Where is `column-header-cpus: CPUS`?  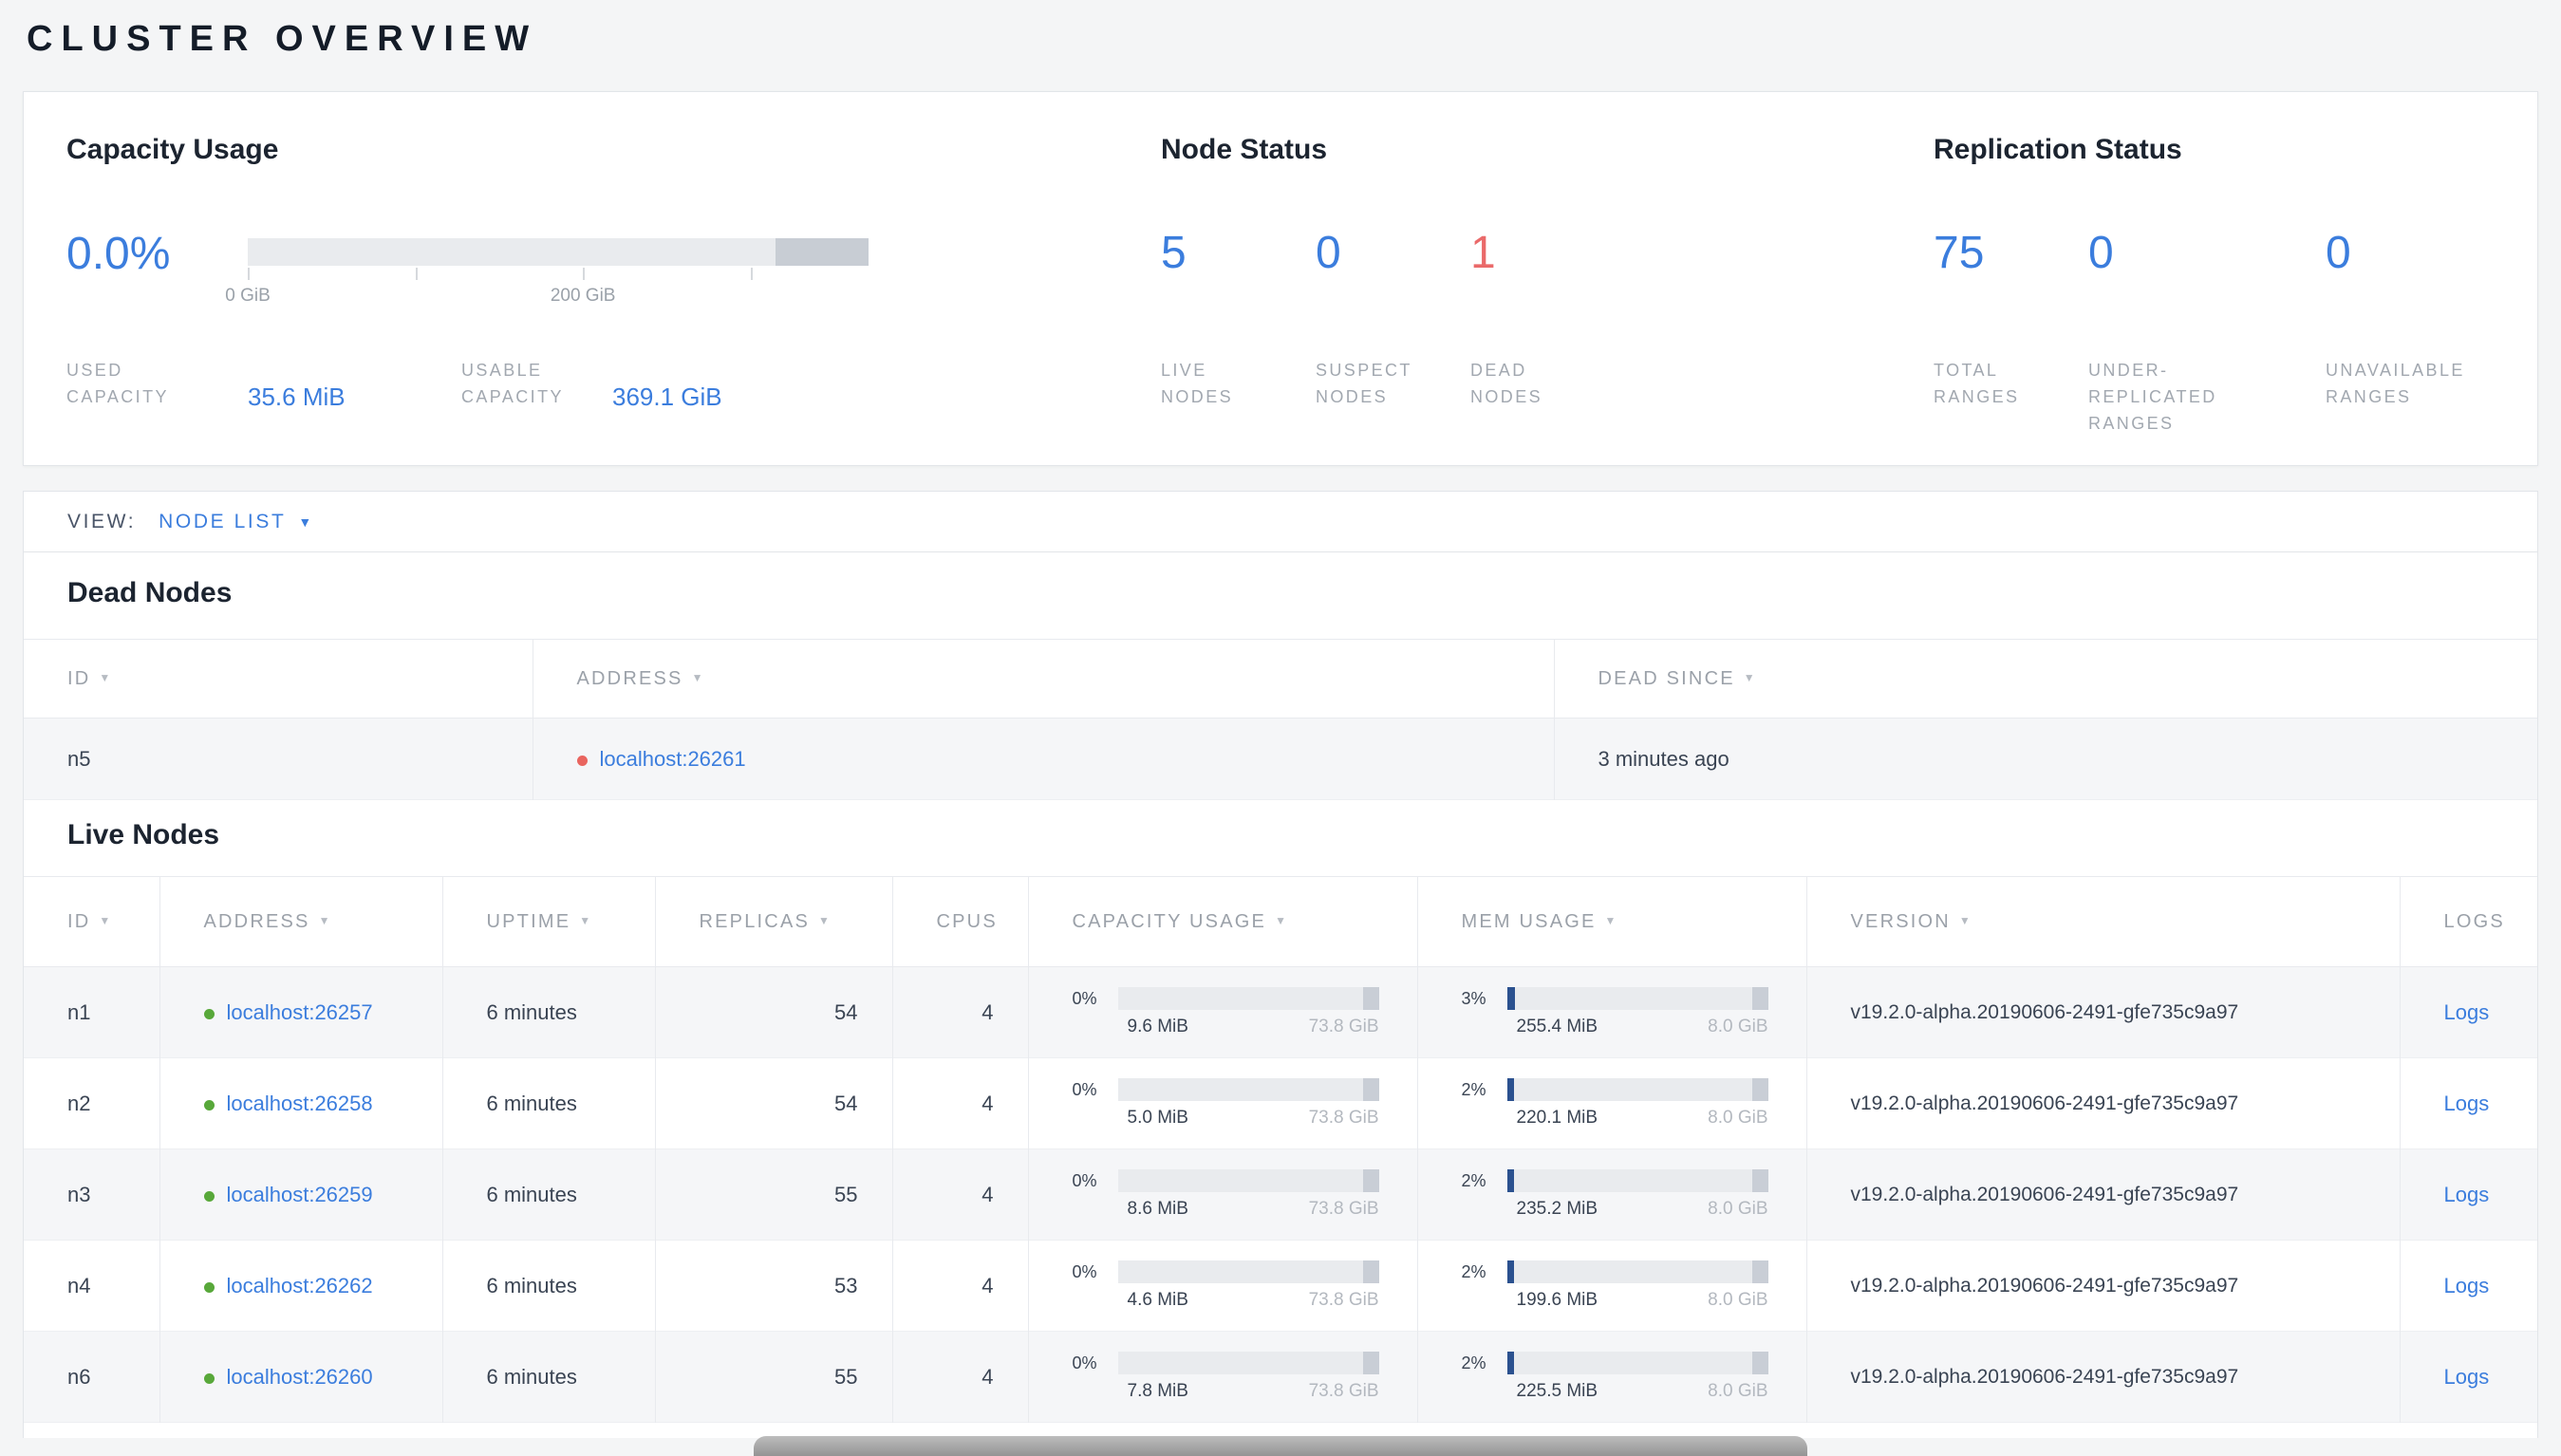
column-header-cpus: CPUS is located at coordinates (959, 921).